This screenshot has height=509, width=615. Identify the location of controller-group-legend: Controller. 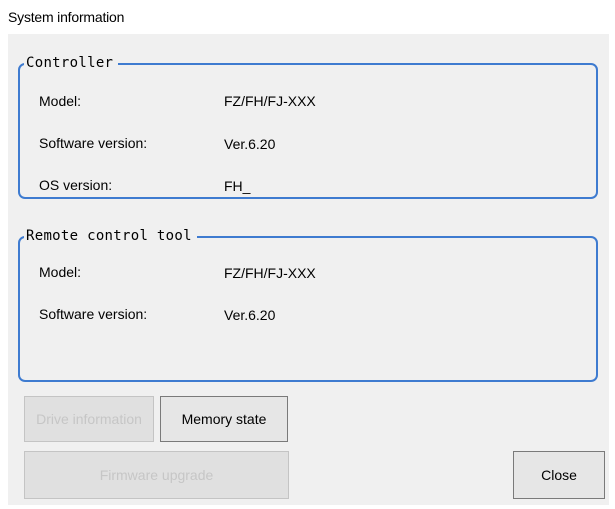
(71, 63).